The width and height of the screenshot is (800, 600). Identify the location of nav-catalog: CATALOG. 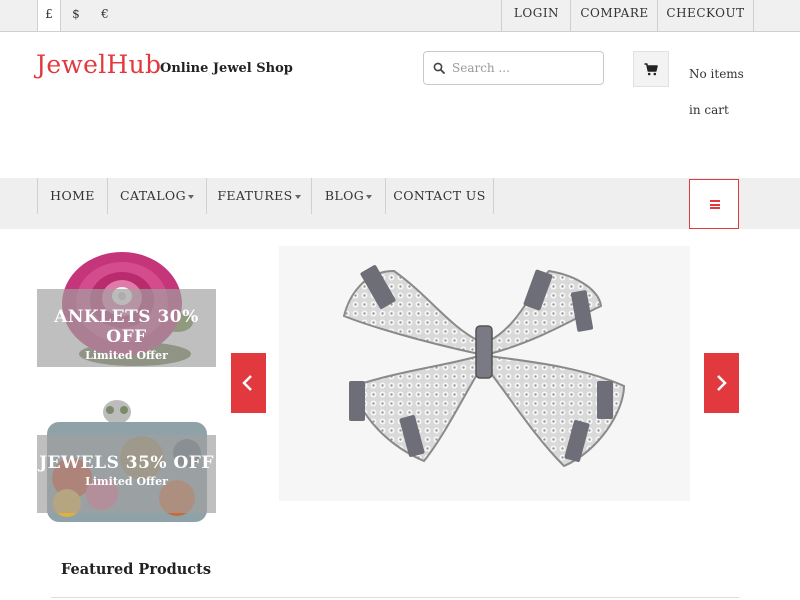
(156, 196).